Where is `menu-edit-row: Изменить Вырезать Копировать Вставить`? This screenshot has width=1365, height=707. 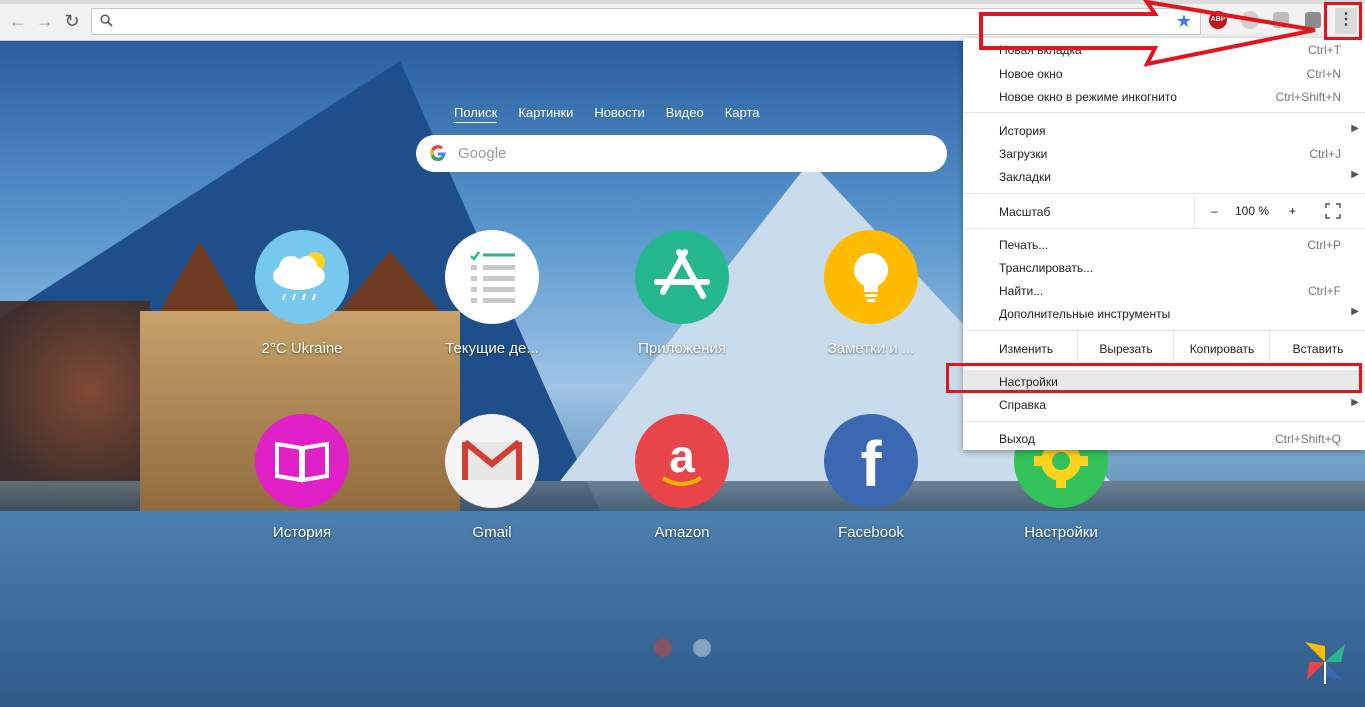
menu-edit-row: Изменить Вырезать Копировать Вставить is located at coordinates (1164, 348).